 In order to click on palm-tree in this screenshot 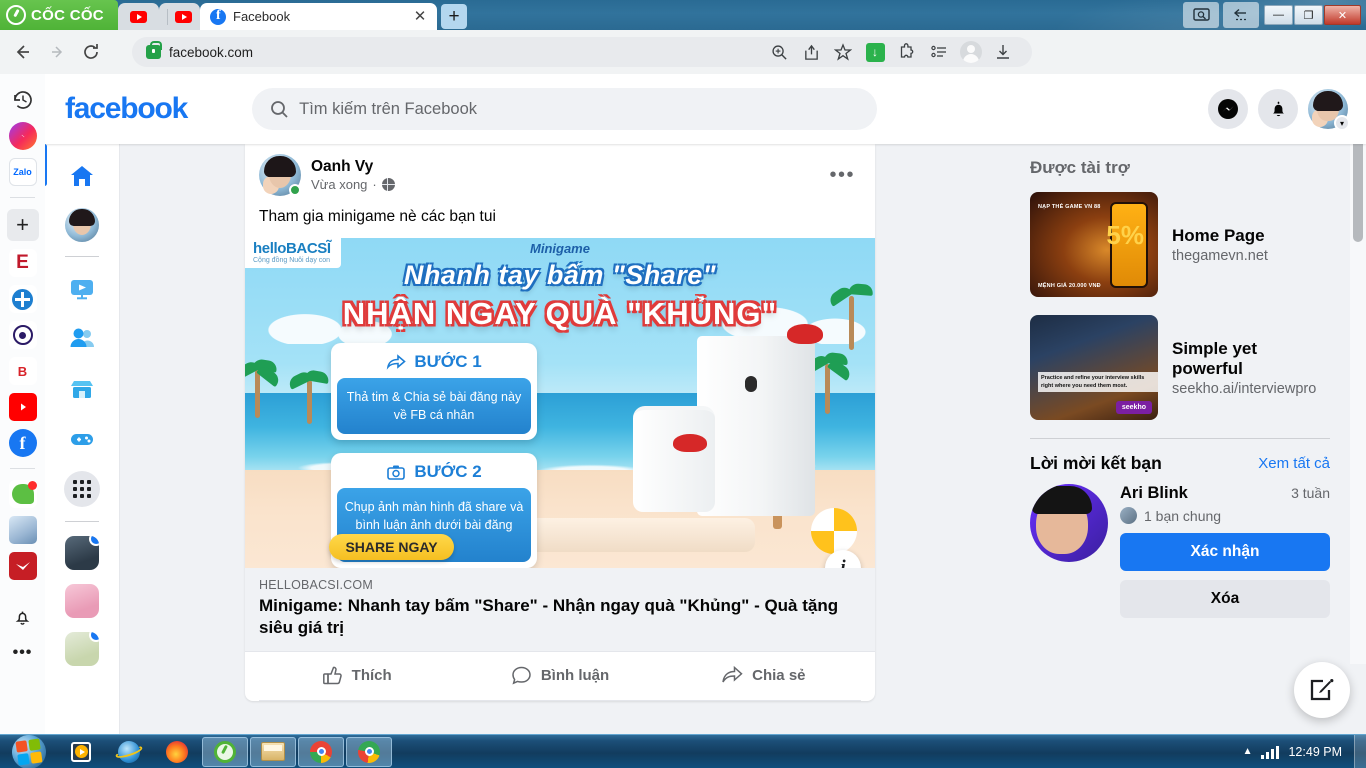, I will do `click(828, 382)`.